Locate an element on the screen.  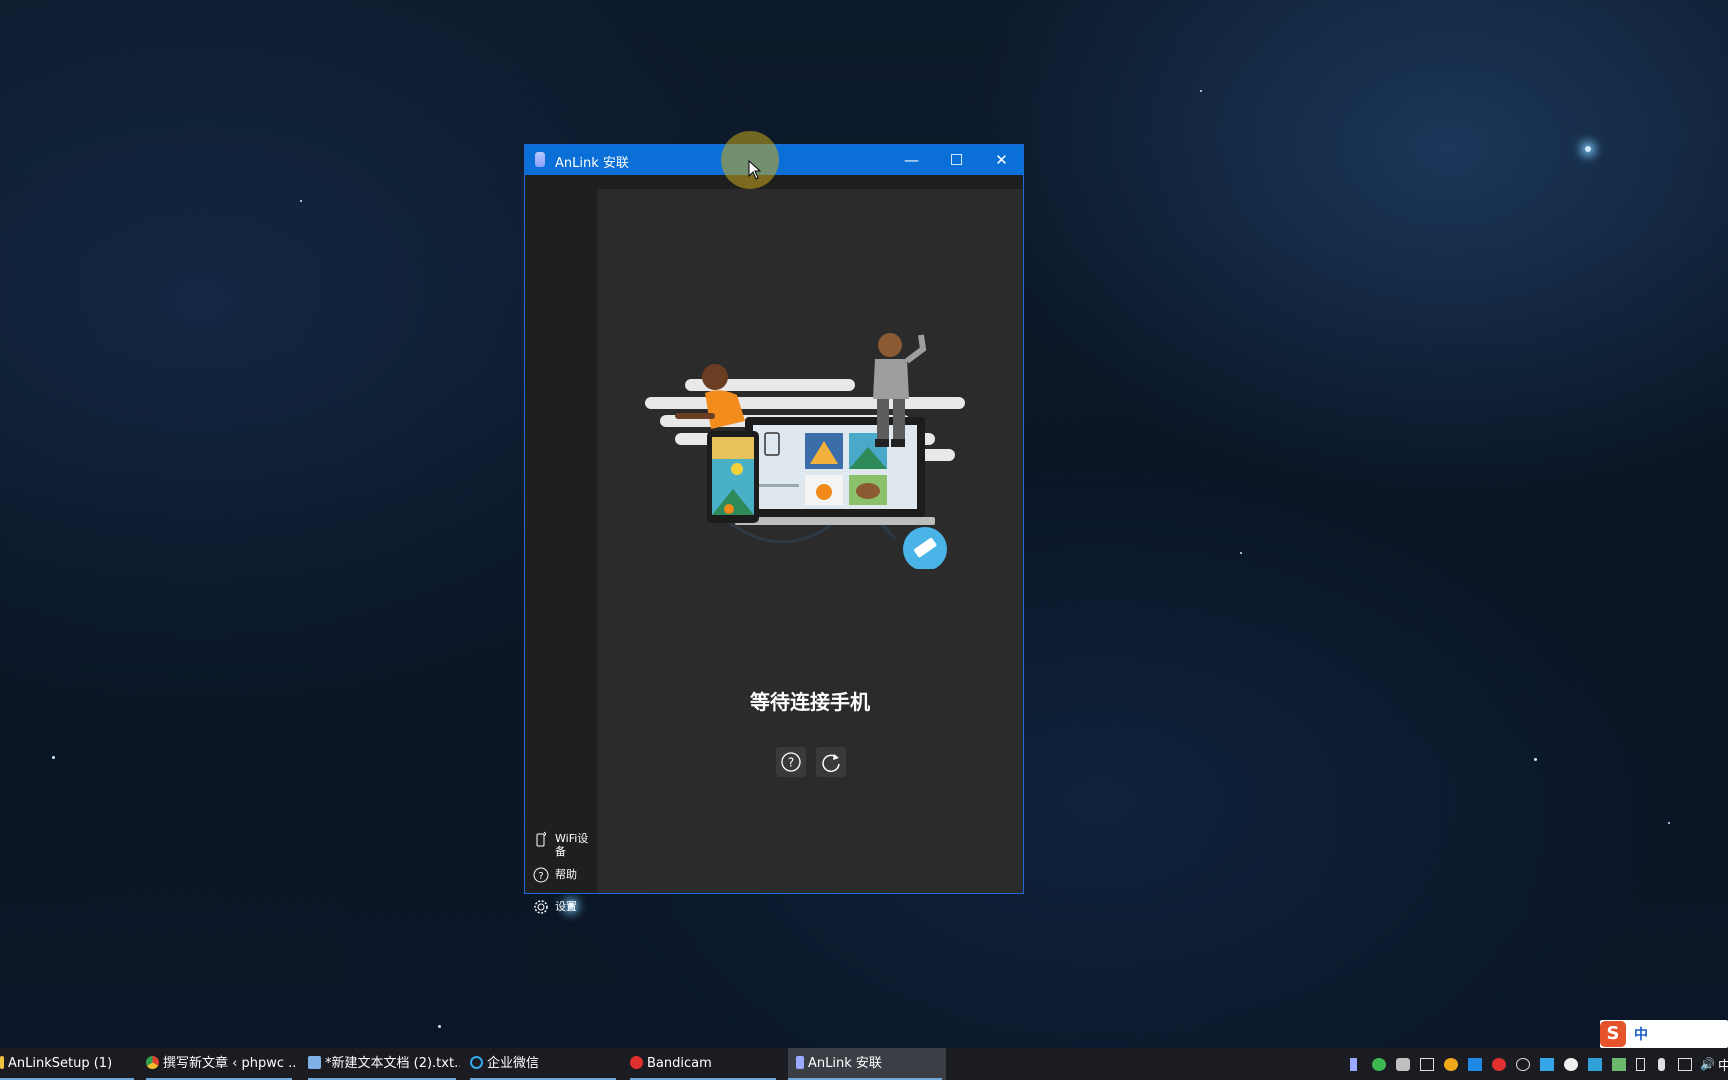
sidebar-item-label: WiFi设备 is located at coordinates (572, 845).